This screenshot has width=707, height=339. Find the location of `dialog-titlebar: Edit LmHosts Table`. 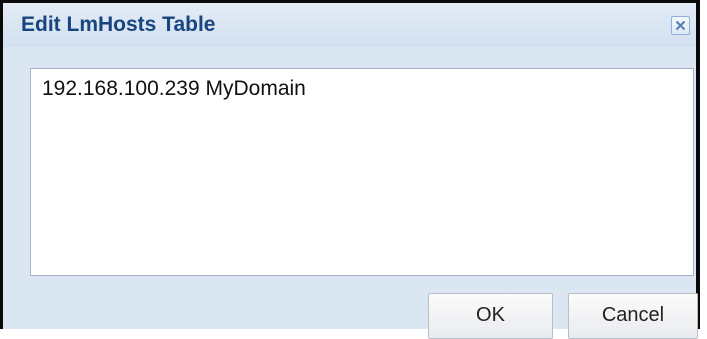

dialog-titlebar: Edit LmHosts Table is located at coordinates (349, 25).